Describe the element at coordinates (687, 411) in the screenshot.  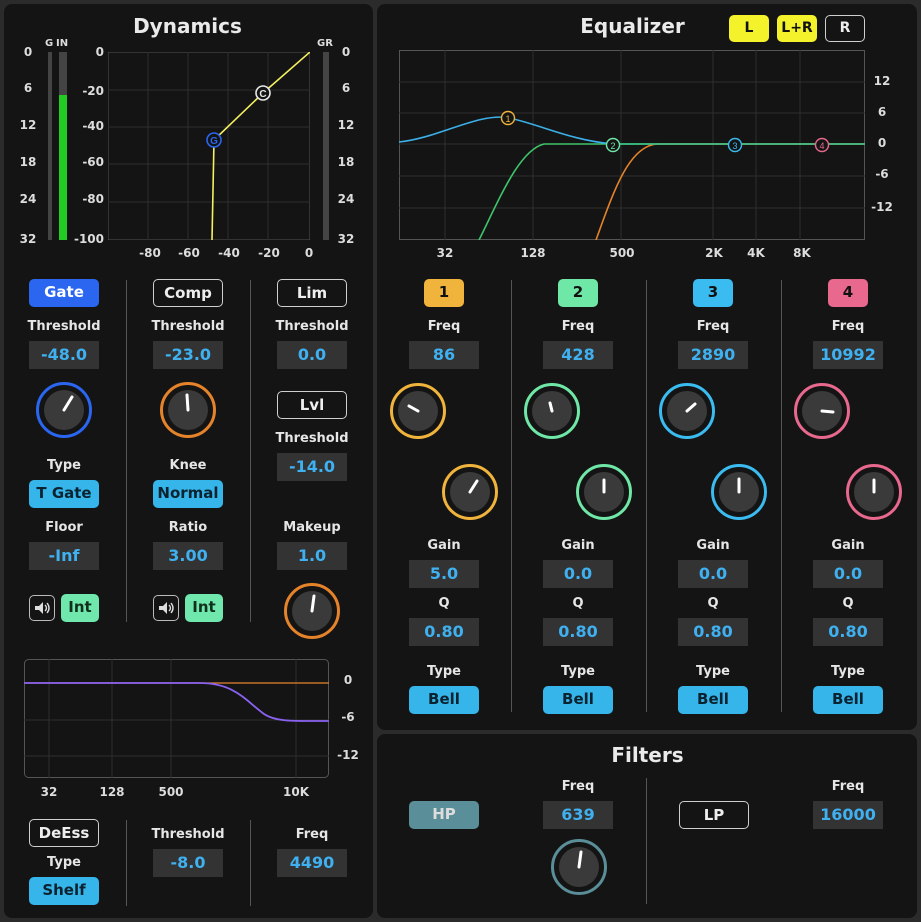
I see `eq-band-3-freq-knob` at that location.